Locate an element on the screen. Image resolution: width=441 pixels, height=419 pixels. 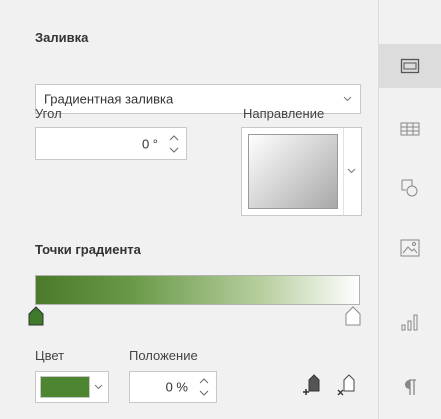
image-settings-icon is located at coordinates (410, 248).